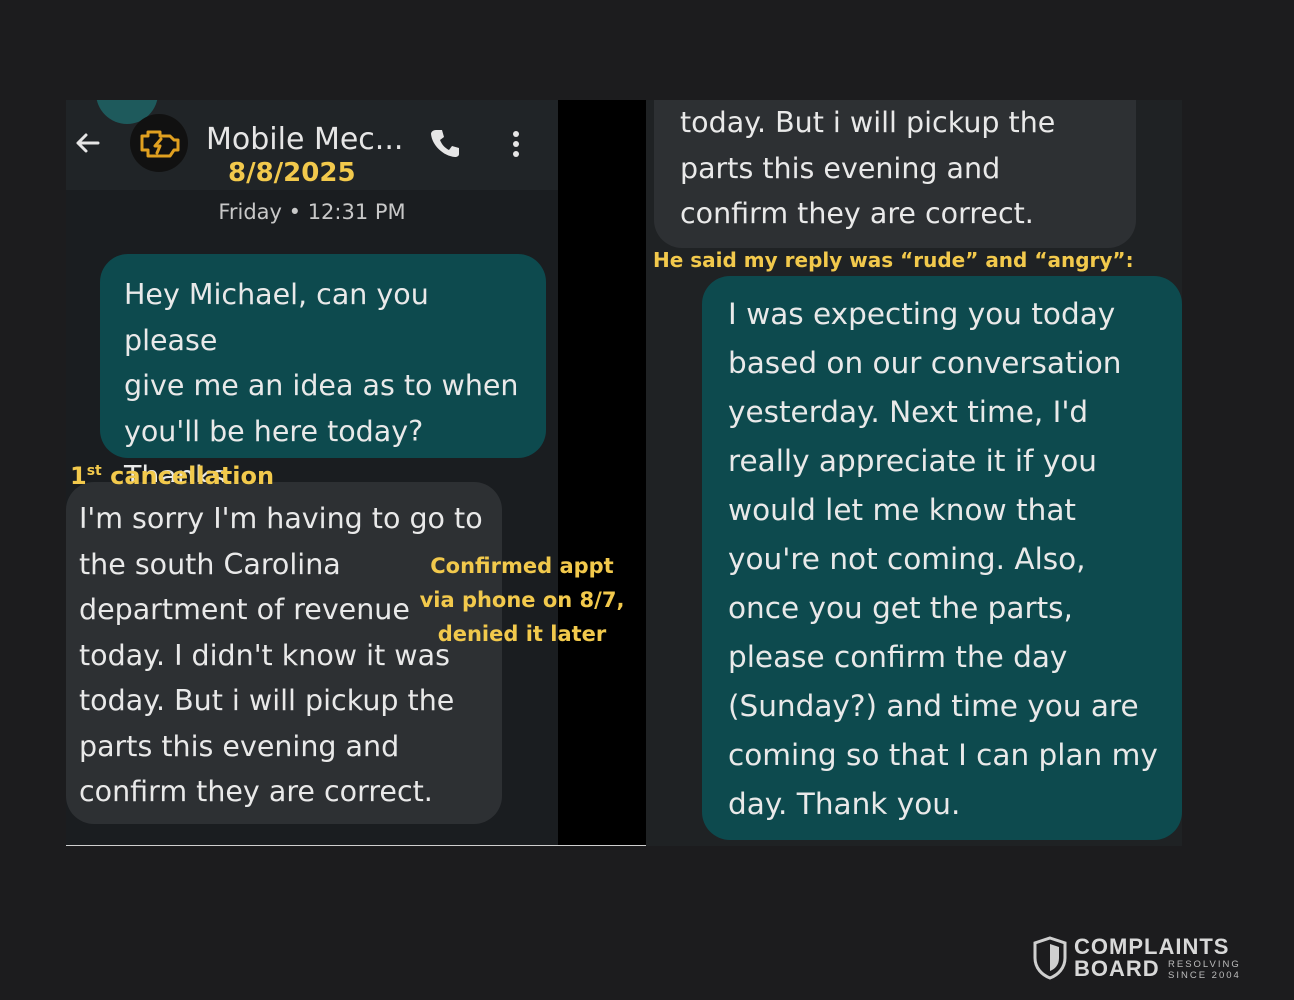 Image resolution: width=1294 pixels, height=1000 pixels. Describe the element at coordinates (312, 212) in the screenshot. I see `message-timestamp: Friday • 12:31 PM` at that location.